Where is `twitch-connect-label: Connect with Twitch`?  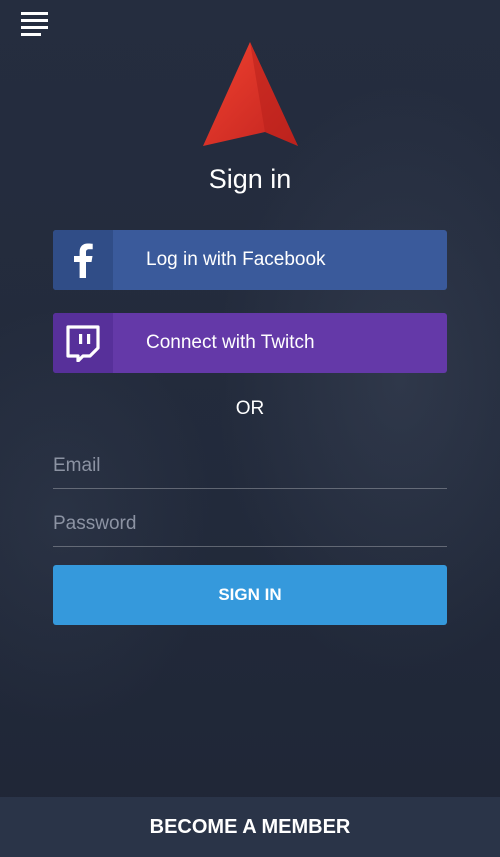
twitch-connect-label: Connect with Twitch is located at coordinates (230, 342).